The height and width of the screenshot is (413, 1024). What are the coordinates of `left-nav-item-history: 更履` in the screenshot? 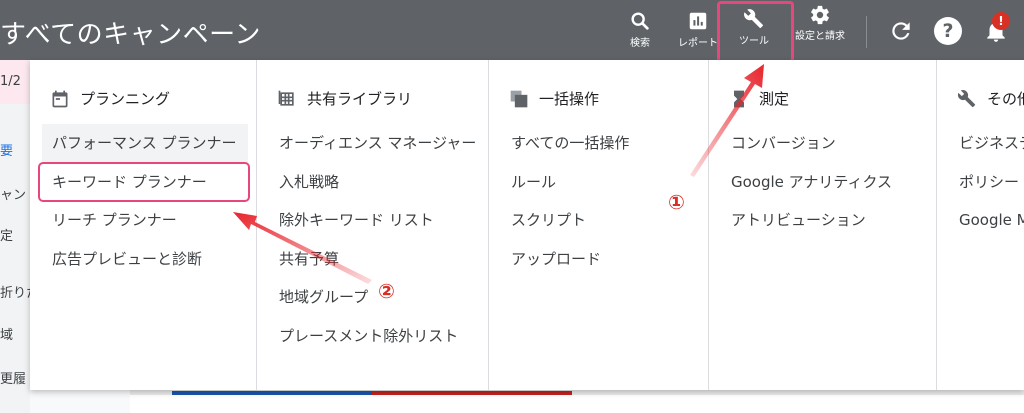 It's located at (13, 377).